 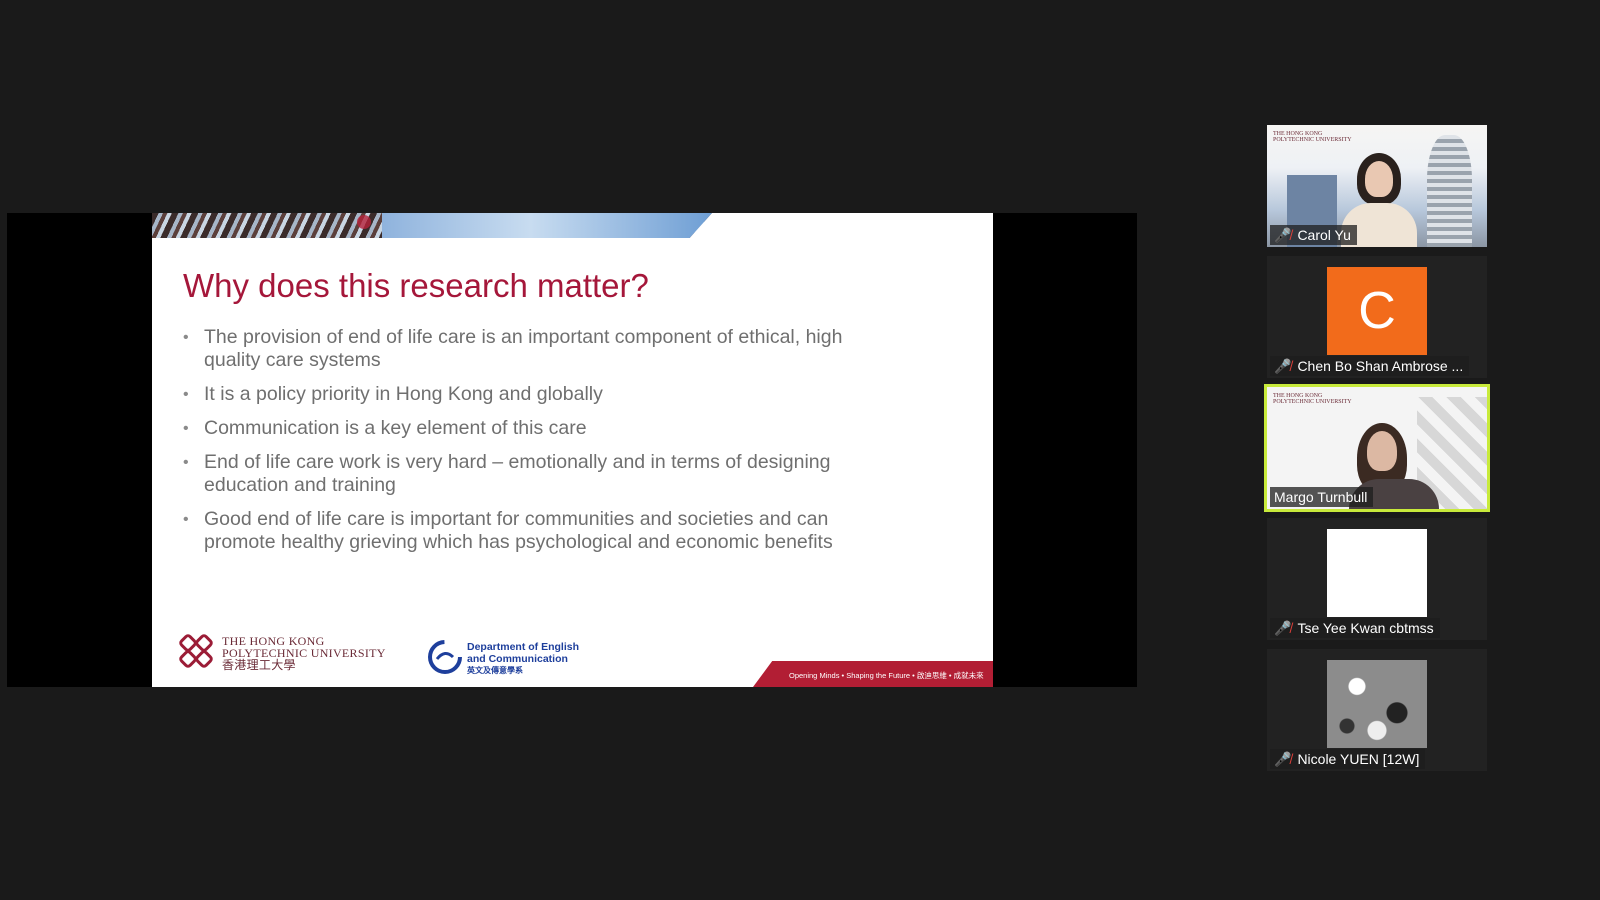 I want to click on polyu-line-3: 香港理工大學, so click(x=259, y=665).